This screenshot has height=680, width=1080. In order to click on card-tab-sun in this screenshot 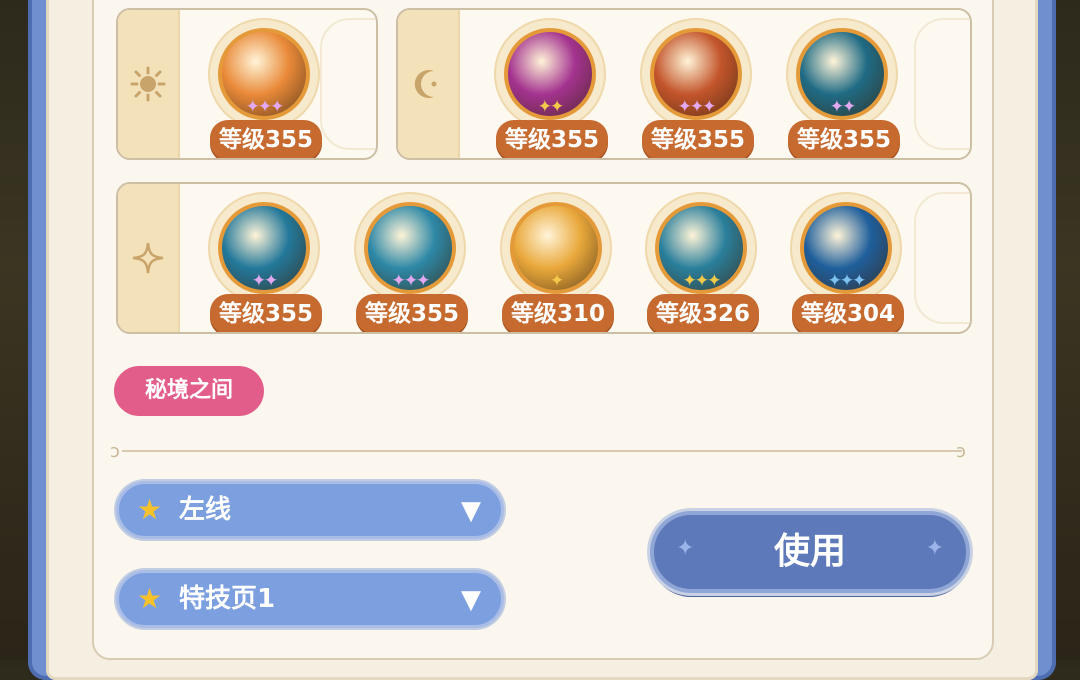, I will do `click(149, 84)`.